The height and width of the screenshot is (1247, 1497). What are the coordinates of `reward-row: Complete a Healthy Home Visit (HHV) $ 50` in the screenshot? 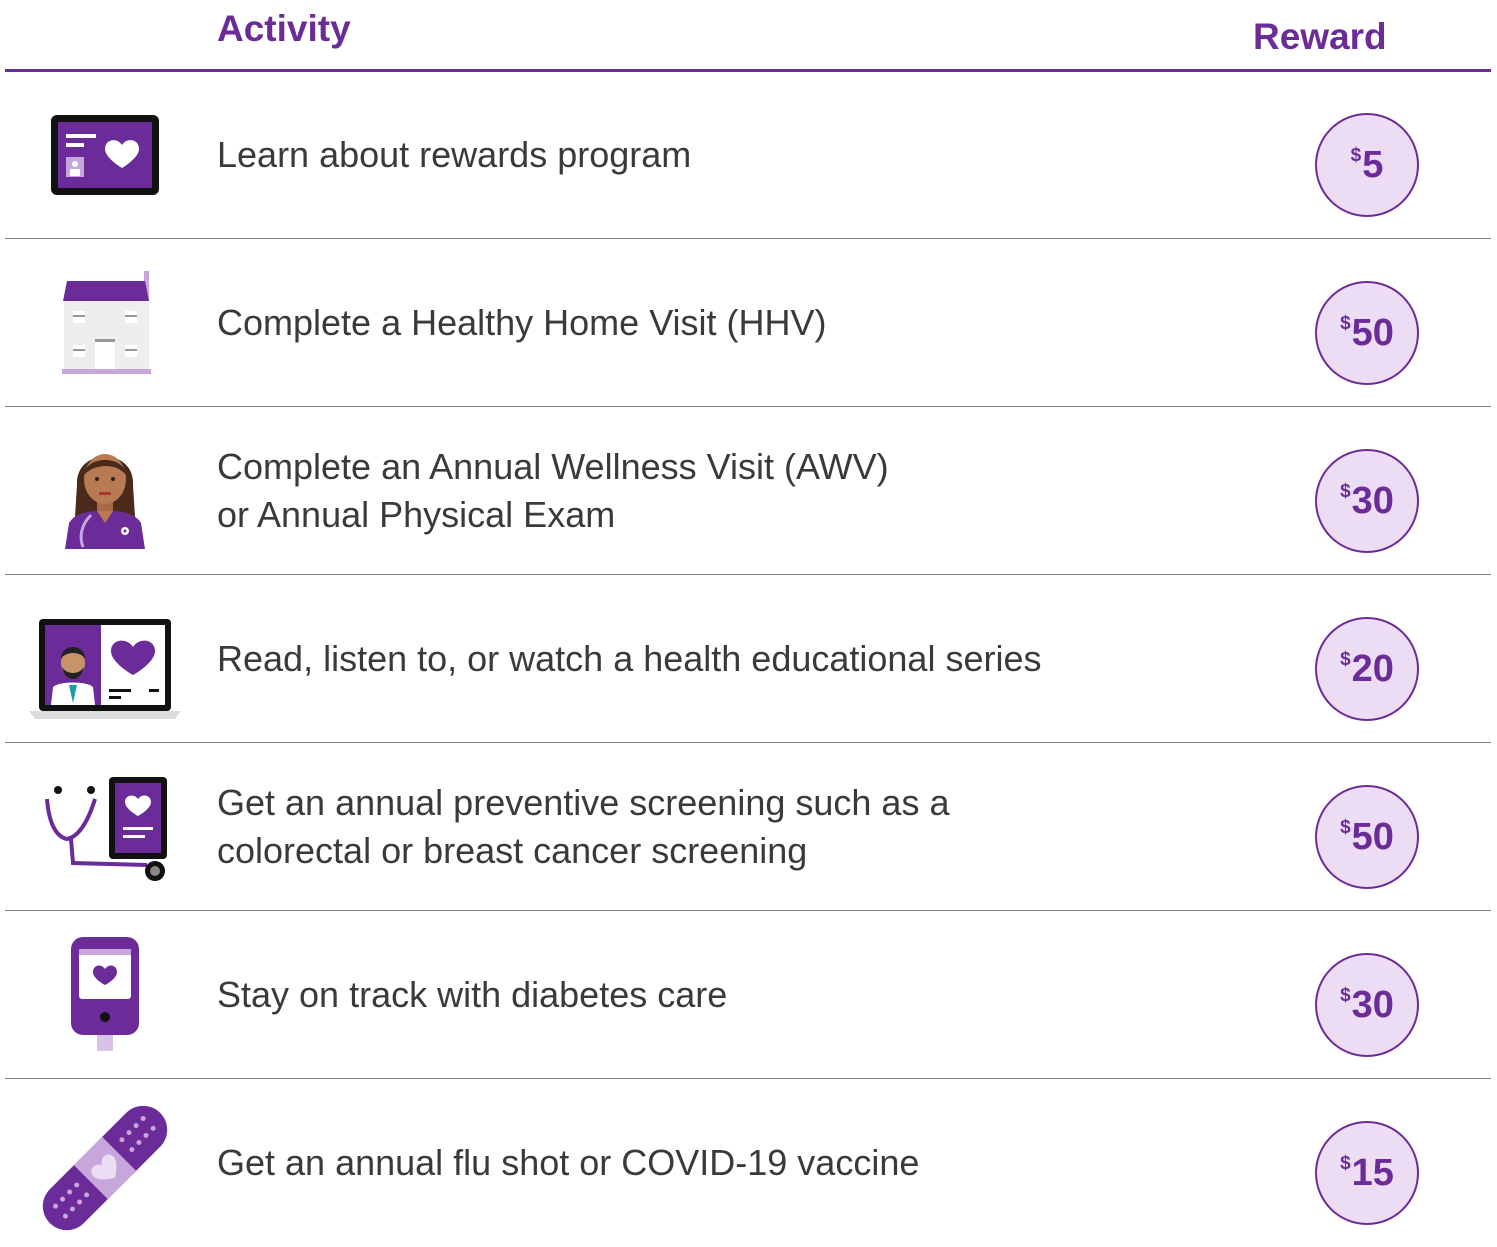 It's located at (748, 323).